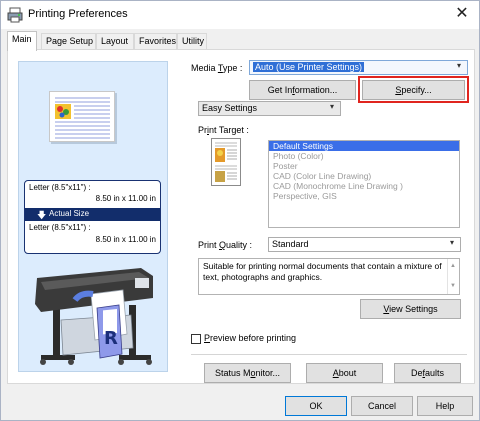 The height and width of the screenshot is (421, 480). Describe the element at coordinates (125, 239) in the screenshot. I see `output-size-value: 8.50 in x 11.00 in` at that location.